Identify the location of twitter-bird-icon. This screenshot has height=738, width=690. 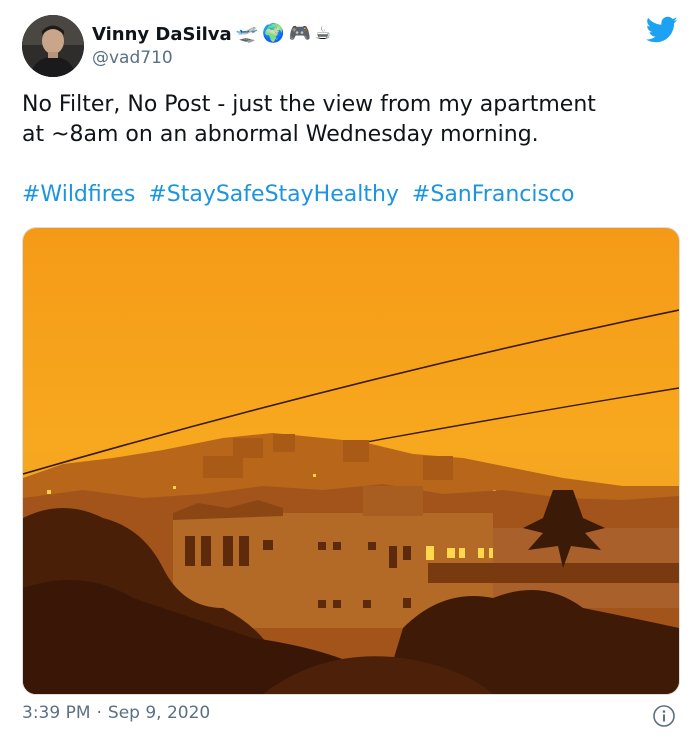
(662, 30).